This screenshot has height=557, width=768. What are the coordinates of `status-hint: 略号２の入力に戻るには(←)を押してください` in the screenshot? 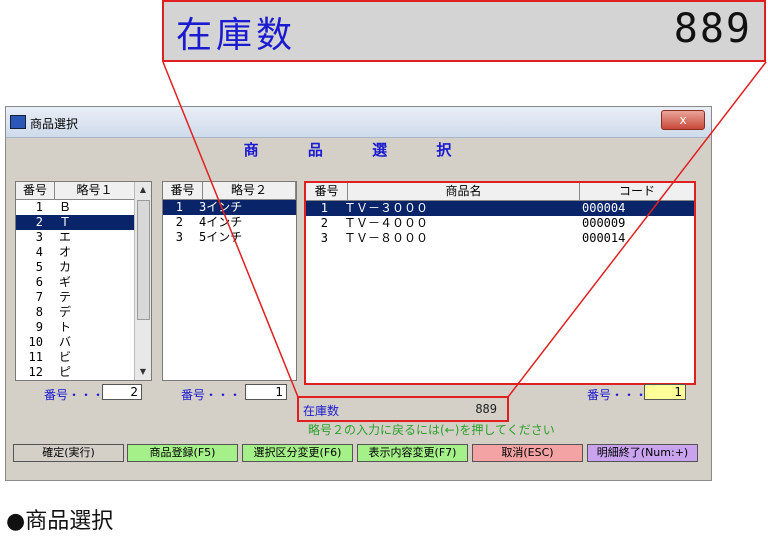 It's located at (431, 430).